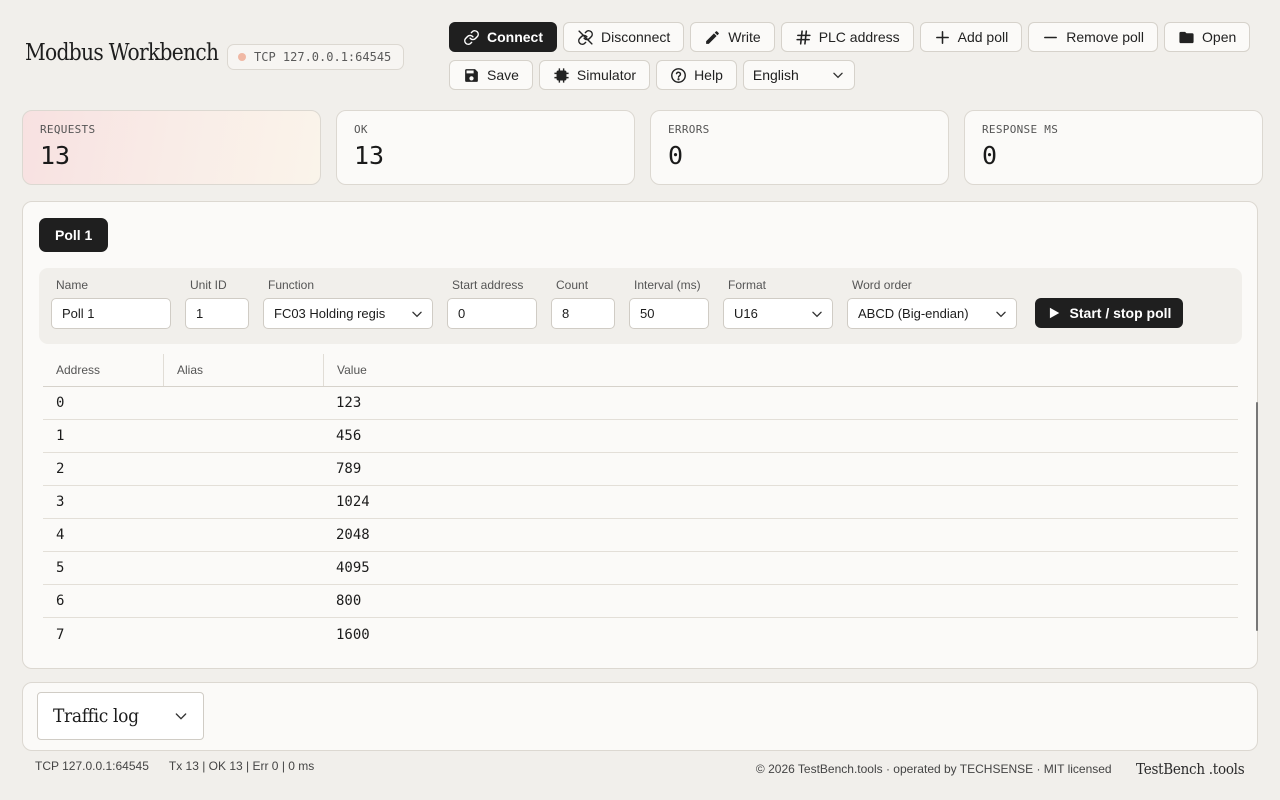 This screenshot has height=800, width=1280. I want to click on connect-button: Connect, so click(503, 37).